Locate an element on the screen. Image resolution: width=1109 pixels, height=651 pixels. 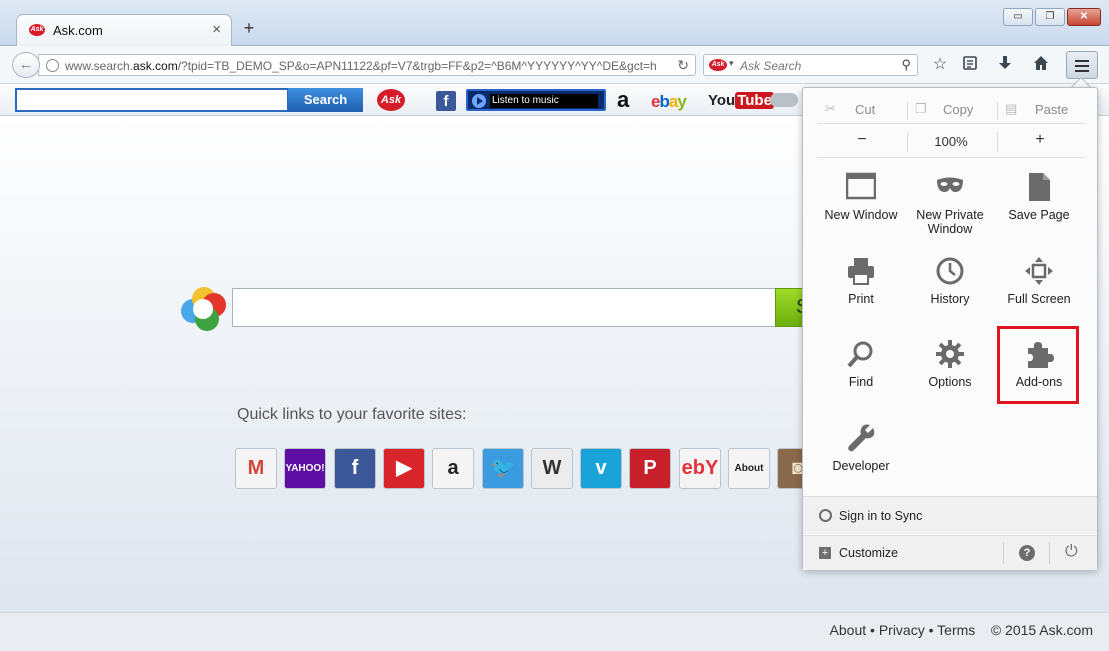
customize-plus-icon: + is located at coordinates (825, 553).